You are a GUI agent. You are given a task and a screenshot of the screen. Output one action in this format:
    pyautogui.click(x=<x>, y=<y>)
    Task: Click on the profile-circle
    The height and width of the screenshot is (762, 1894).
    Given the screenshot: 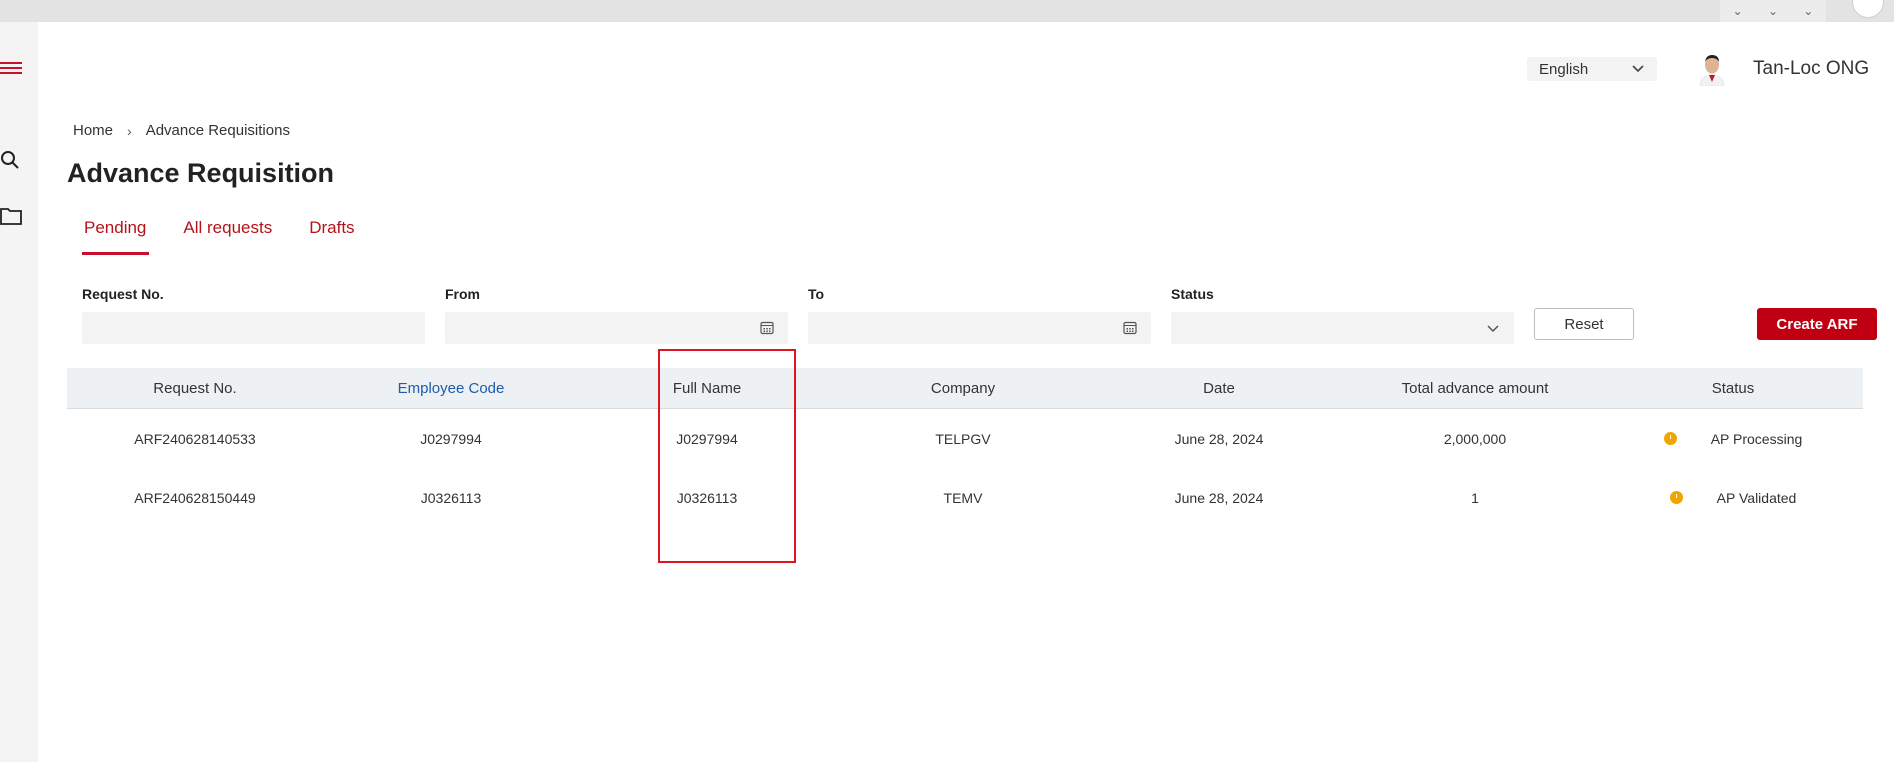 What is the action you would take?
    pyautogui.click(x=1868, y=9)
    